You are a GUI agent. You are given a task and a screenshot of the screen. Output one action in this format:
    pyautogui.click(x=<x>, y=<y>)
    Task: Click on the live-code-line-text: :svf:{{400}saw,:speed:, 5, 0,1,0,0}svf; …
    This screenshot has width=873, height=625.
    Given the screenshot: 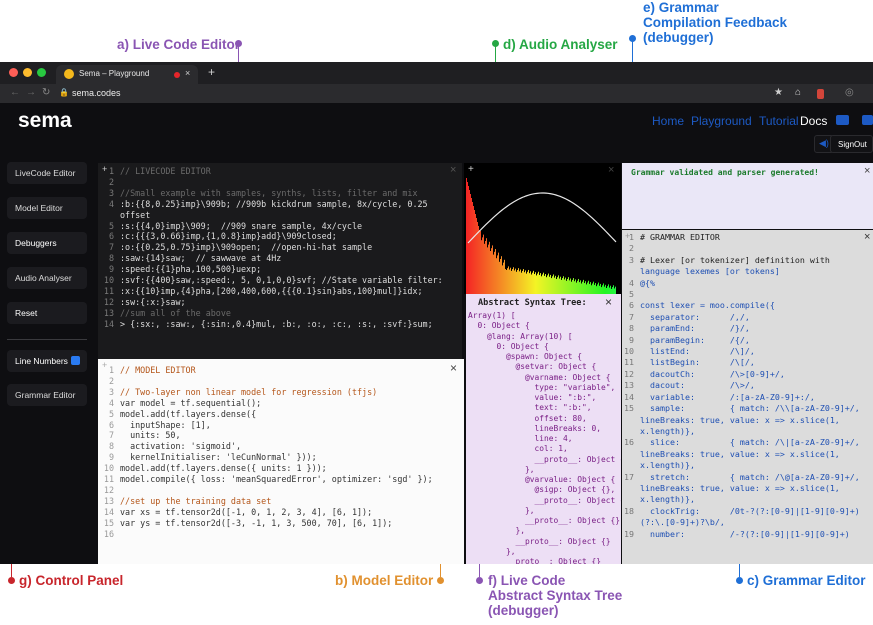 What is the action you would take?
    pyautogui.click(x=281, y=280)
    